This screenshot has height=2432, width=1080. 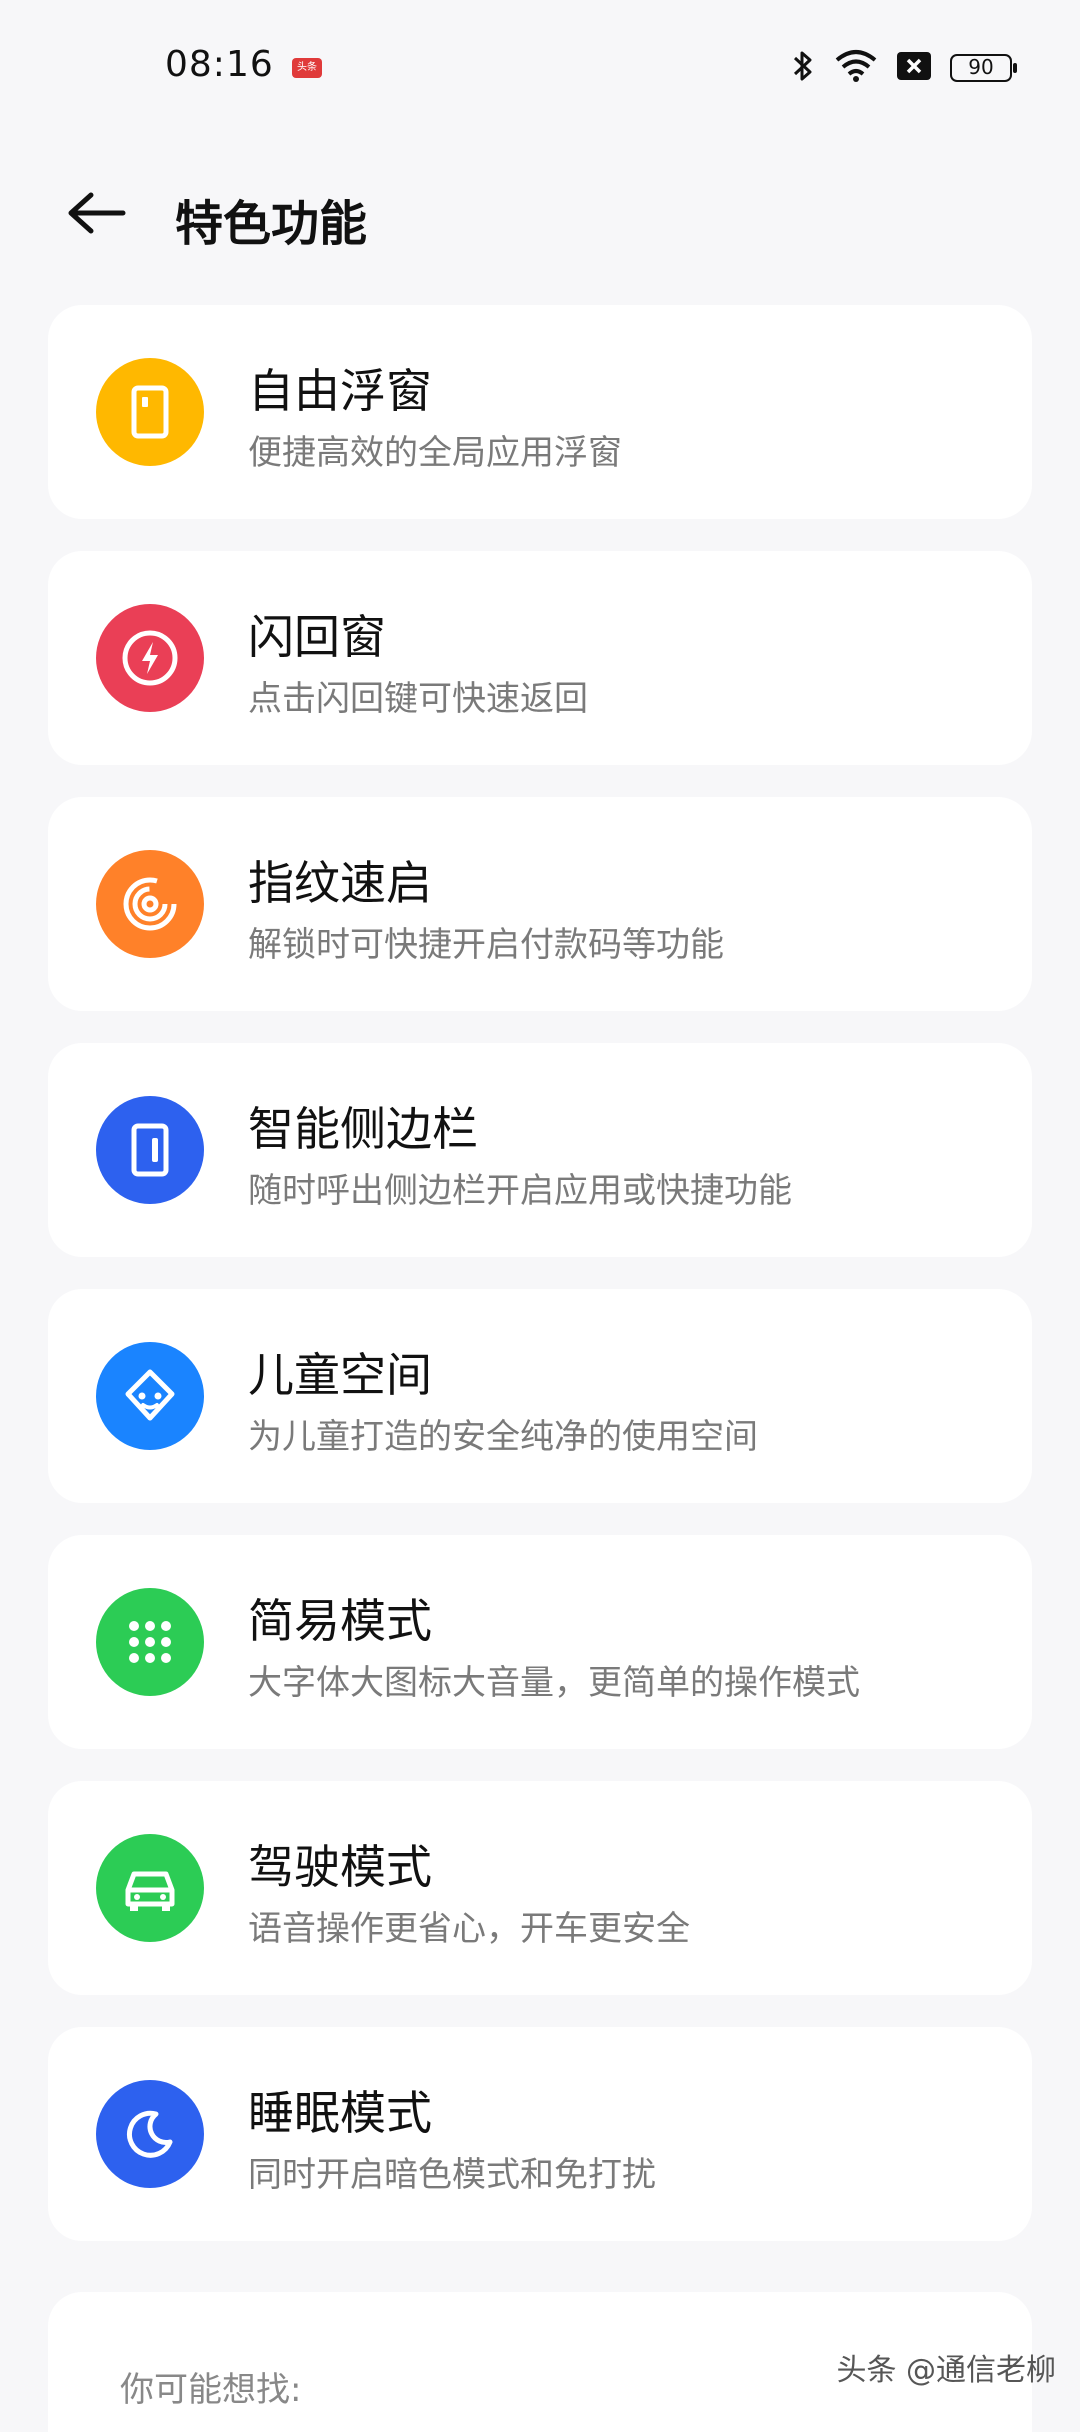 I want to click on moon-icon, so click(x=150, y=2134).